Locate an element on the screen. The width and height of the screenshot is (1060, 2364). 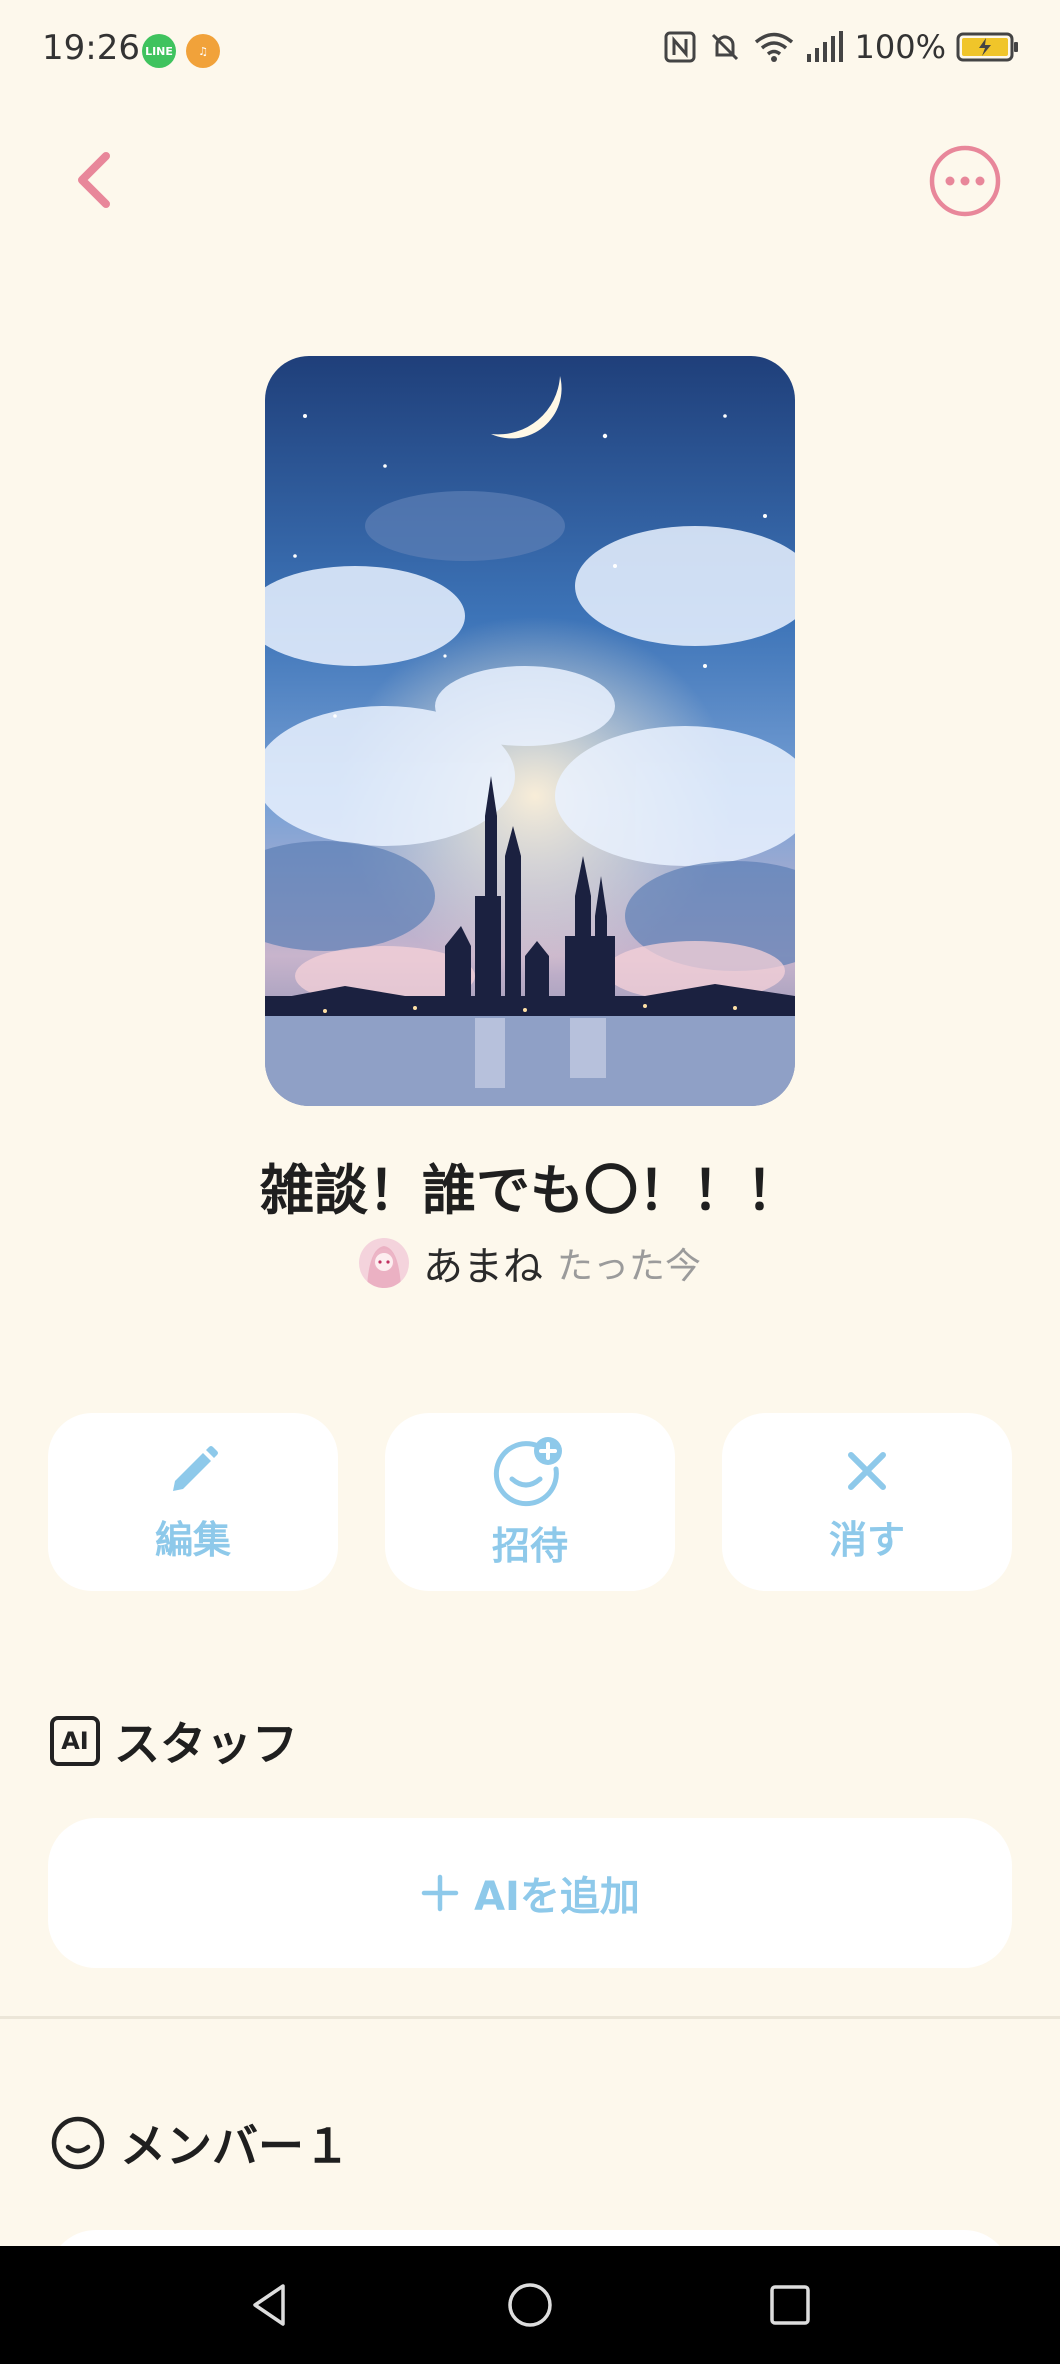
system-nav-bar is located at coordinates (530, 2305).